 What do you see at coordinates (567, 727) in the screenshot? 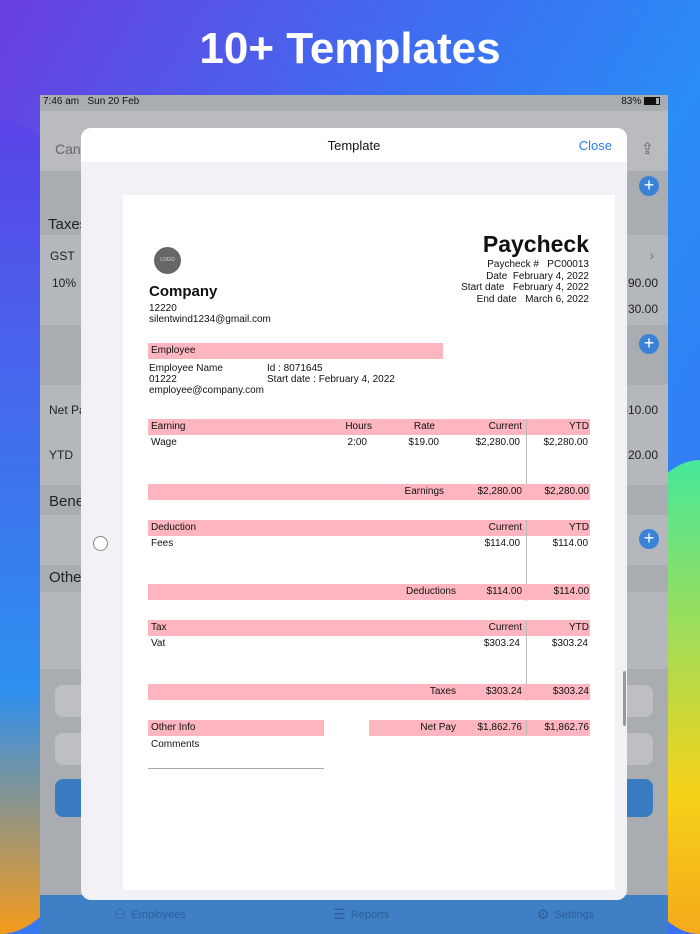
I see `net-pay-ytd: $1,862.76` at bounding box center [567, 727].